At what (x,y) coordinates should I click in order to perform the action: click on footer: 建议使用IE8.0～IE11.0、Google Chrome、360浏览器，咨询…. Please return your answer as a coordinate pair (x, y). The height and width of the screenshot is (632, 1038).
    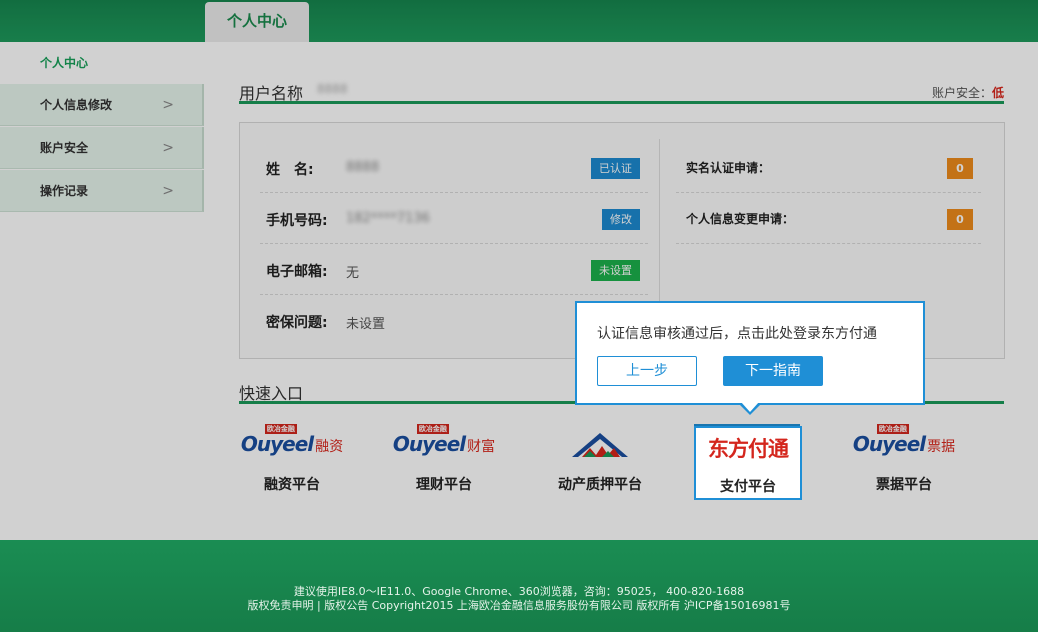
    Looking at the image, I should click on (519, 586).